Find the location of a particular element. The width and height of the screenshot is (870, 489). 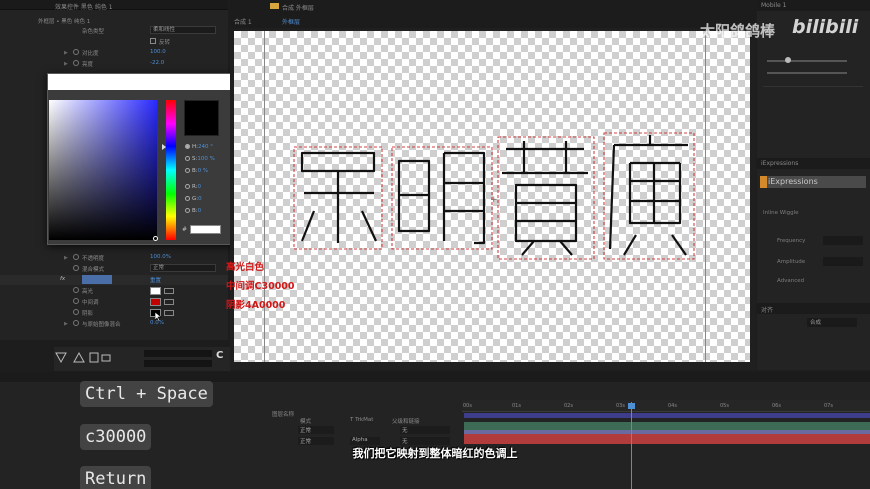

keyframe-assist-grid is located at coordinates (813, 113).